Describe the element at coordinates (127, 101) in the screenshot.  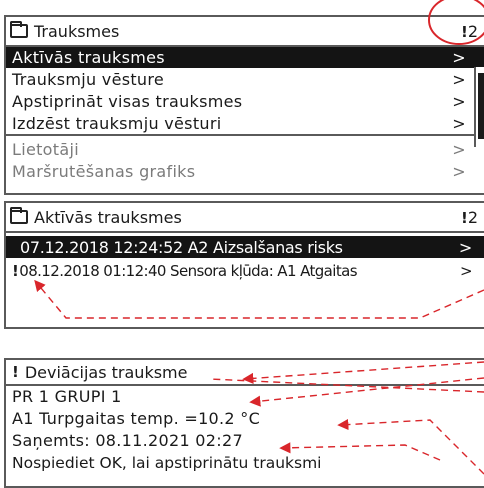
I see `menu-item-label: Apstiprināt visas trauksmes` at that location.